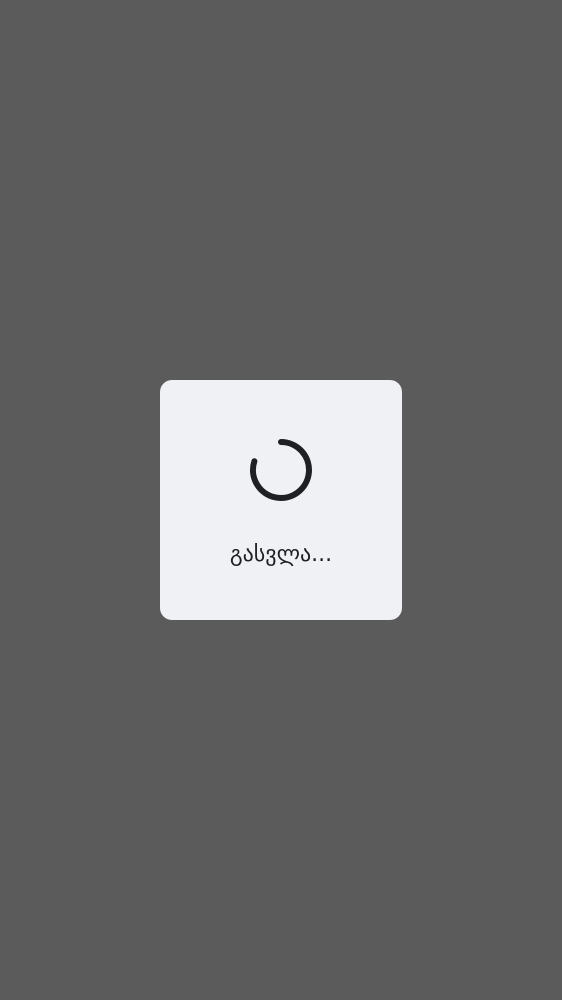 This screenshot has width=562, height=1000. Describe the element at coordinates (280, 470) in the screenshot. I see `loading-spinner-icon` at that location.